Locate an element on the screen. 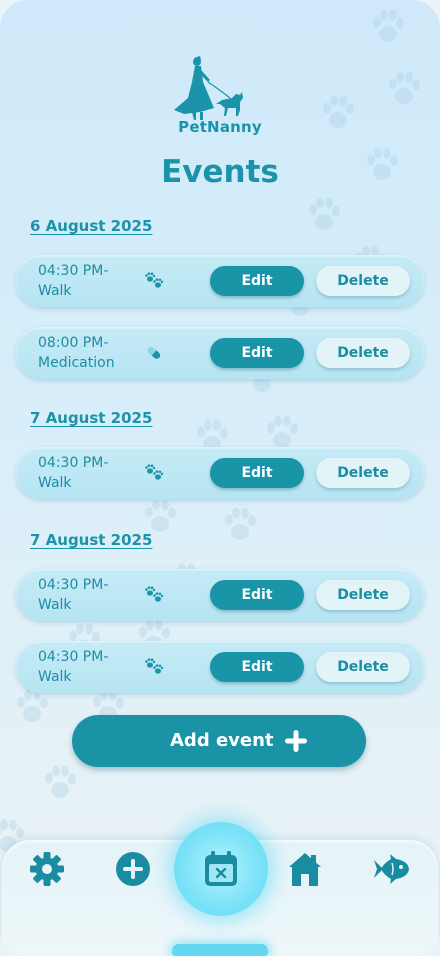 This screenshot has width=440, height=956. event-time: 08:00 PM- is located at coordinates (73, 343).